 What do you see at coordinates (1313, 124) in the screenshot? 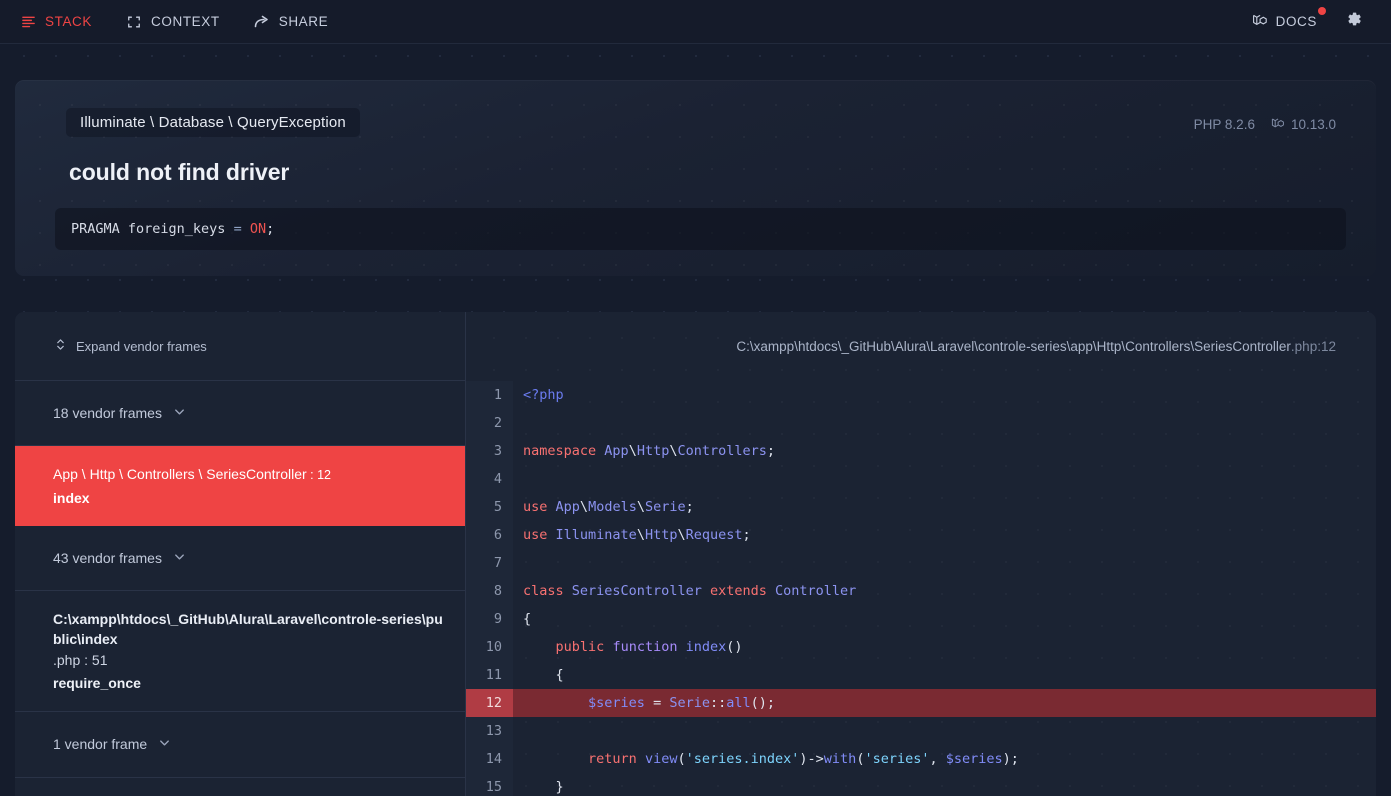
I see `laravel-version: 10.13.0` at bounding box center [1313, 124].